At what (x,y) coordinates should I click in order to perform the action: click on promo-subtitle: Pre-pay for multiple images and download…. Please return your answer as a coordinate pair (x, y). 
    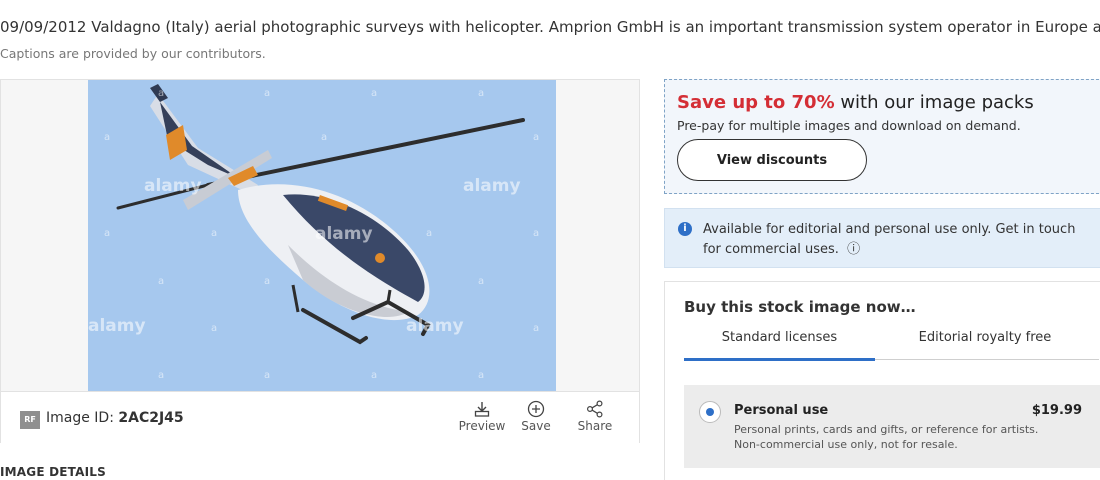
    Looking at the image, I should click on (849, 125).